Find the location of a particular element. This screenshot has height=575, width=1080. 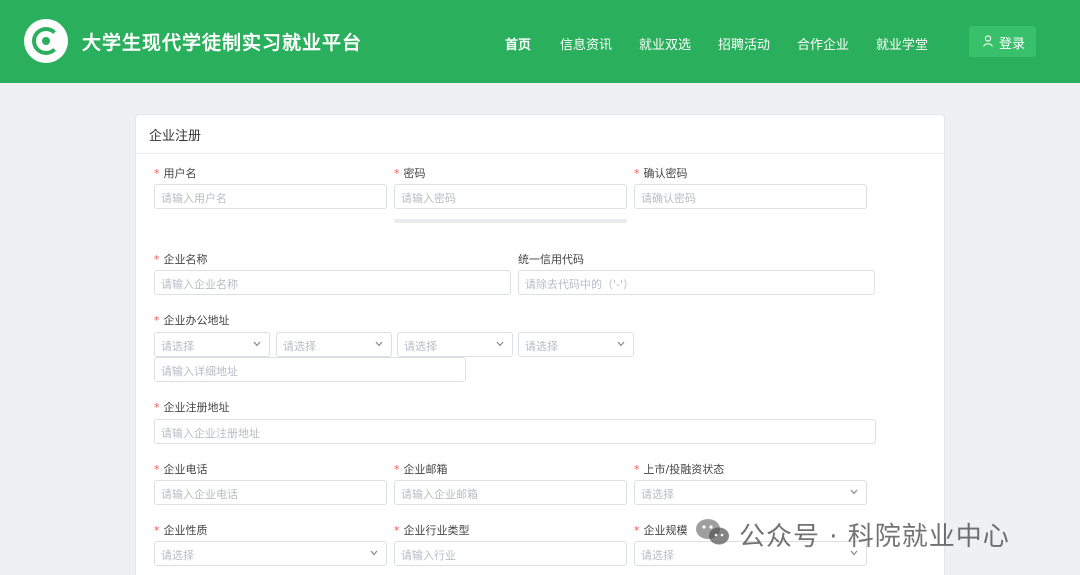

phone-label: * 企业电话 is located at coordinates (181, 469).